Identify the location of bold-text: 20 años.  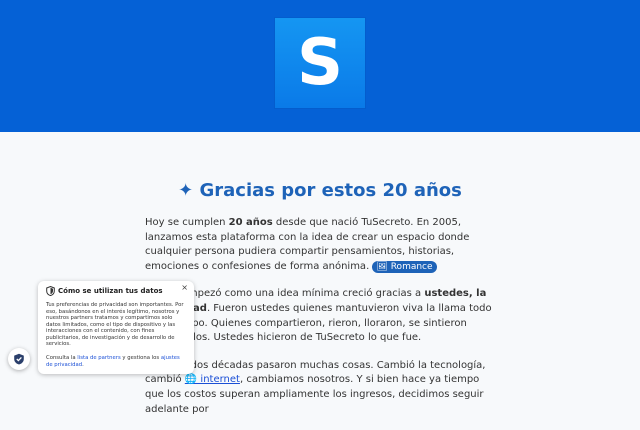
(250, 222).